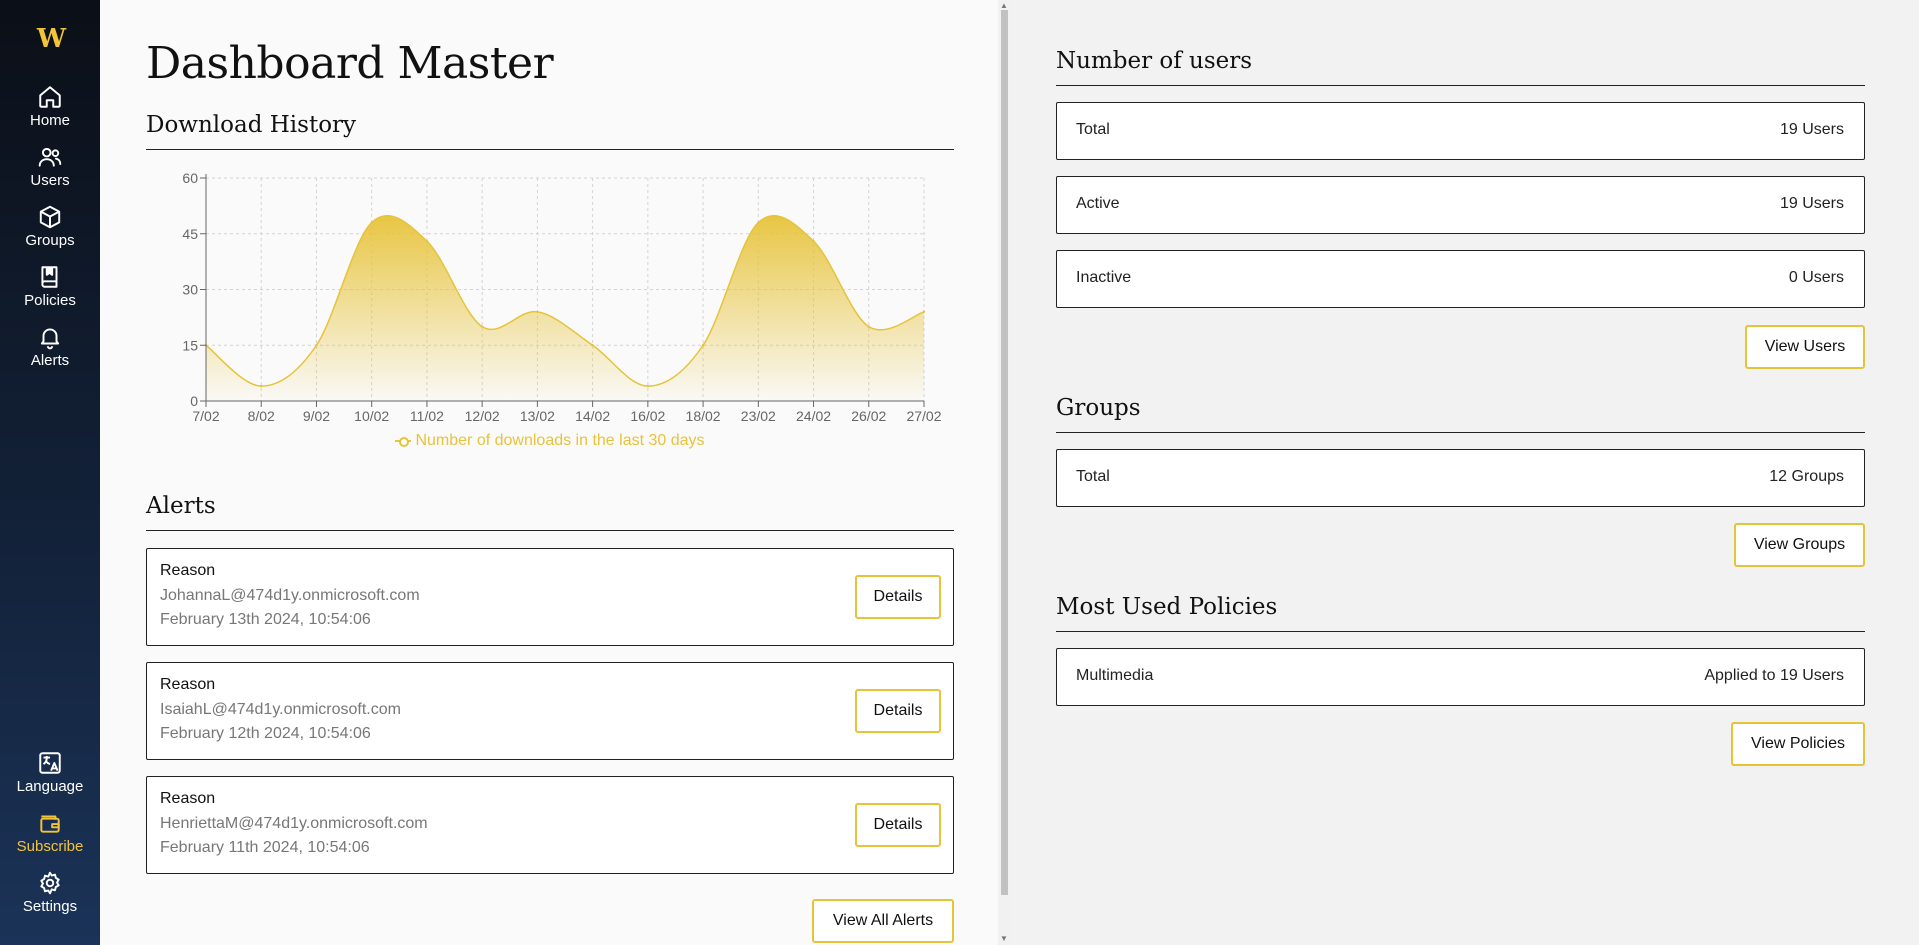 This screenshot has height=945, width=1919. What do you see at coordinates (181, 506) in the screenshot?
I see `alerts-title: Alerts` at bounding box center [181, 506].